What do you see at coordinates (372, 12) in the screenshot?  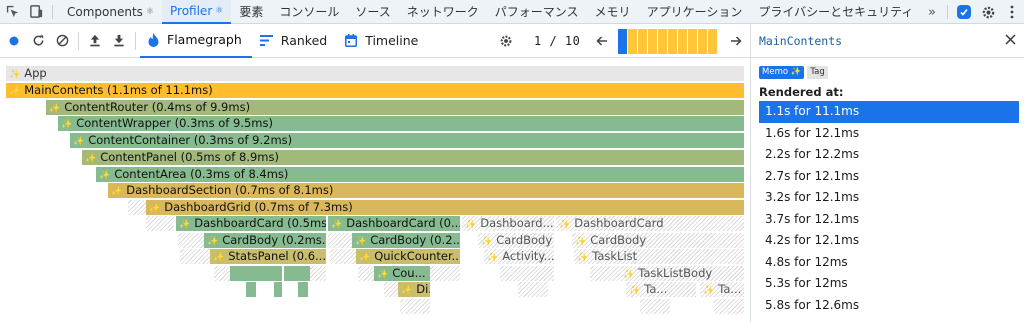 I see `devtools-tab: ソース` at bounding box center [372, 12].